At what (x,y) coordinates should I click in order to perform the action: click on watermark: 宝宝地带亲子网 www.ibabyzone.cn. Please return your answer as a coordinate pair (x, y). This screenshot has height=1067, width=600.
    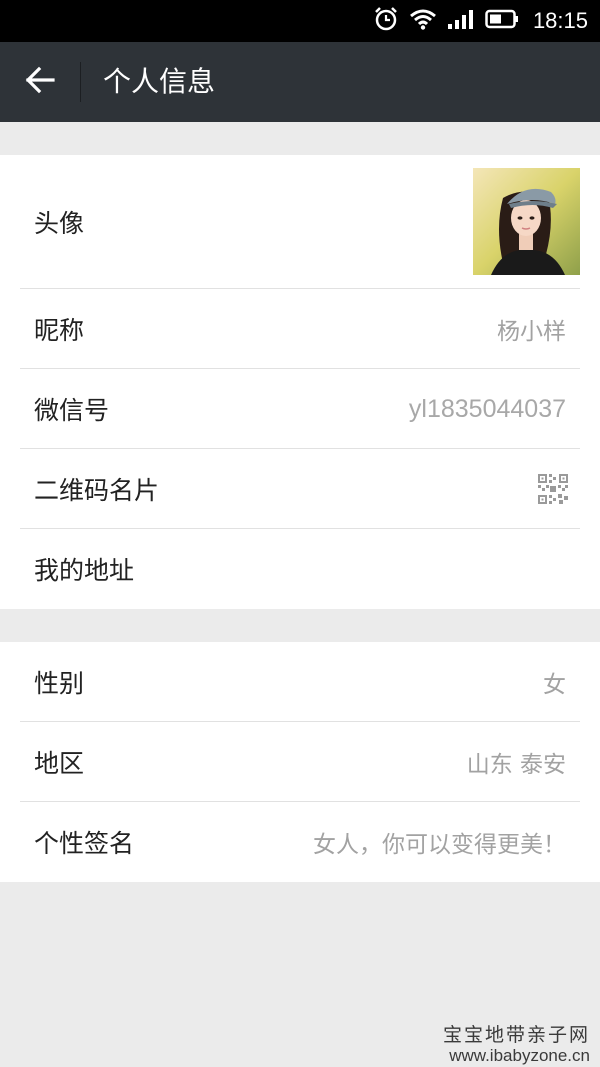
    Looking at the image, I should click on (516, 1045).